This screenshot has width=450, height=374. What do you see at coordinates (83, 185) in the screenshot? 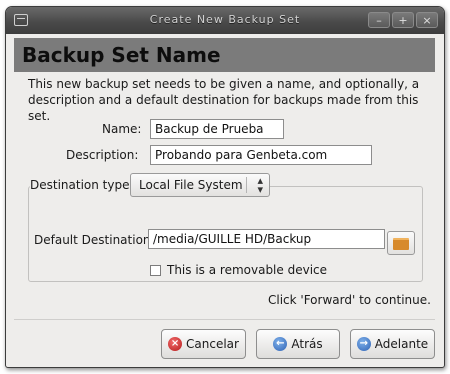
I see `destination-type-label: Destination type:` at bounding box center [83, 185].